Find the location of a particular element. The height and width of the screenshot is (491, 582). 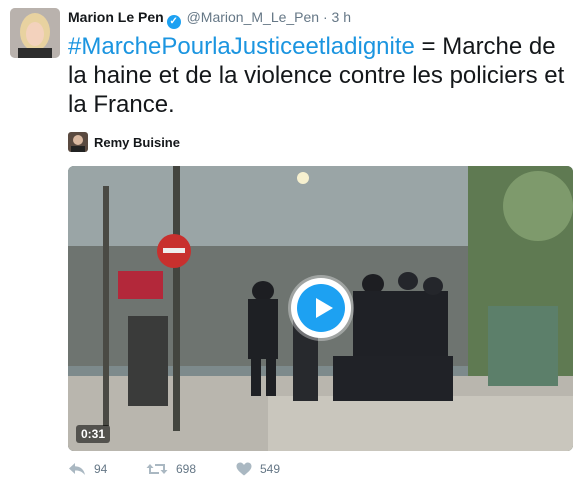

author-avatar is located at coordinates (35, 33).